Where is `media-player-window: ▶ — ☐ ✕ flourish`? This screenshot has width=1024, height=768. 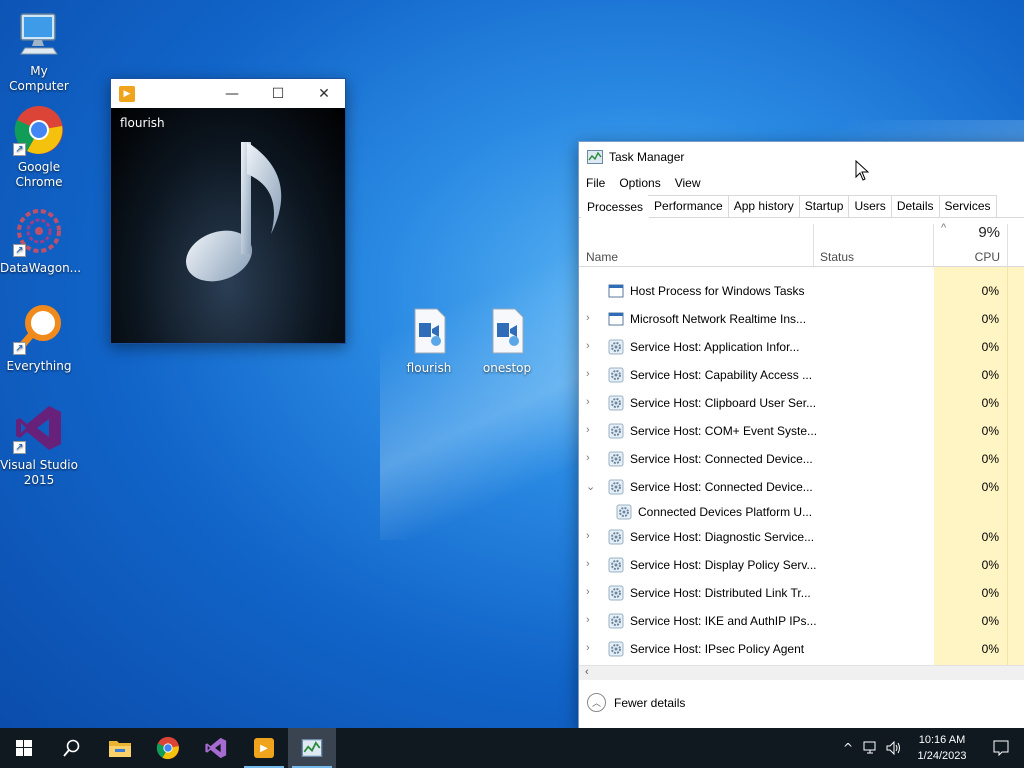
media-player-window: ▶ — ☐ ✕ flourish is located at coordinates (228, 211).